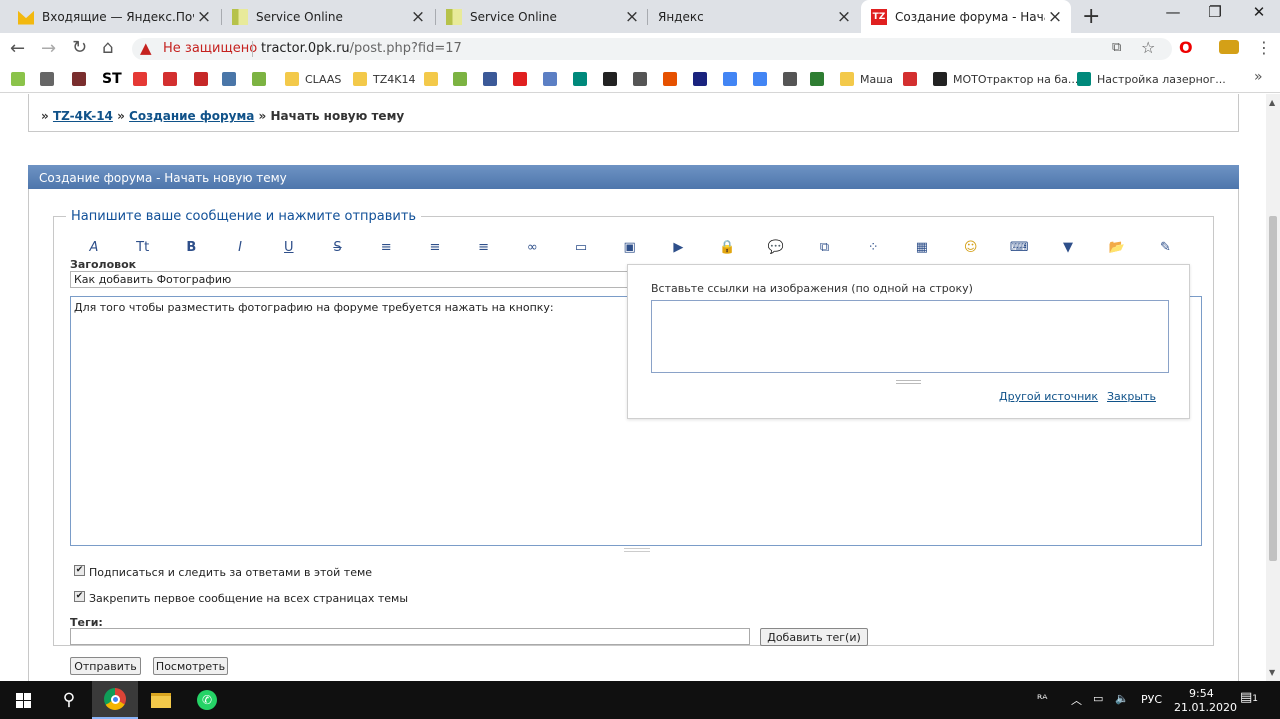 The width and height of the screenshot is (1280, 719). What do you see at coordinates (114, 16) in the screenshot?
I see `tab-yandex-mail: Входящие — Яндекс.Почта ×` at bounding box center [114, 16].